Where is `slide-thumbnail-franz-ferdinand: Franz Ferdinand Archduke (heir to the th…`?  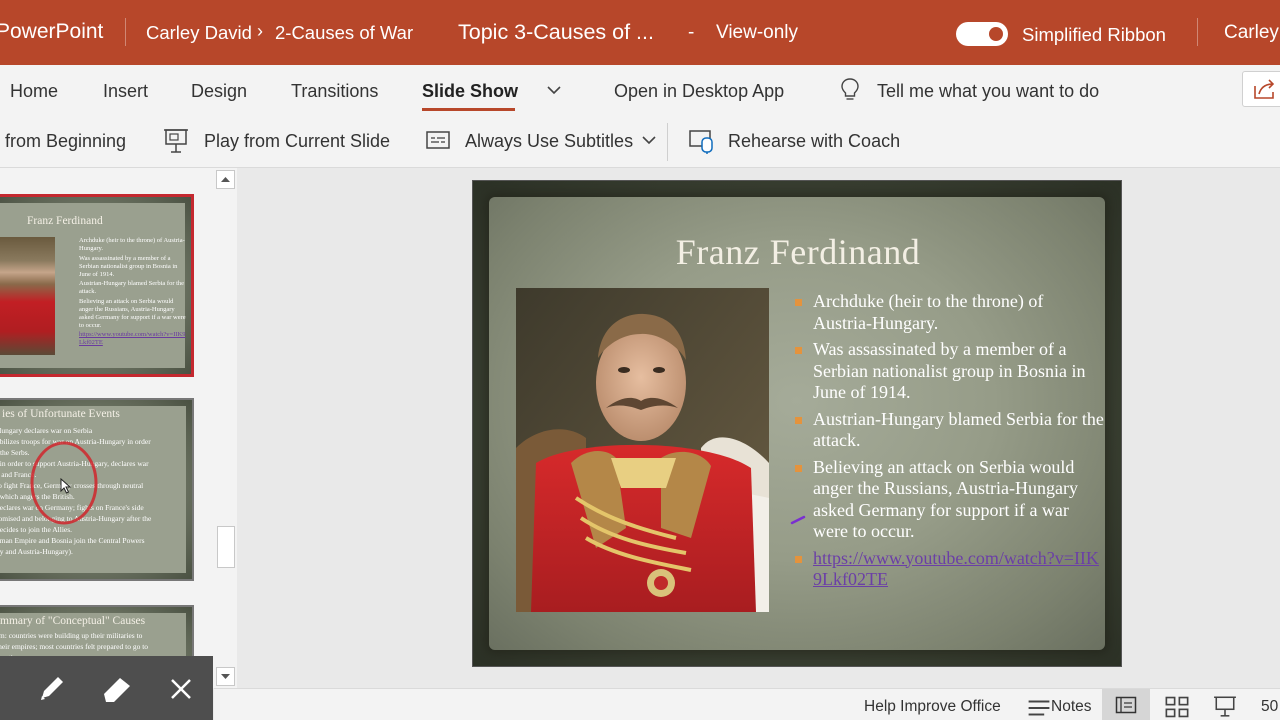
slide-thumbnail-franz-ferdinand: Franz Ferdinand Archduke (heir to the th… is located at coordinates (97, 285).